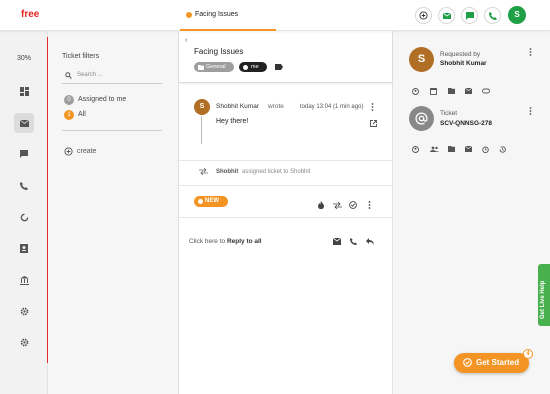 The image size is (550, 394). What do you see at coordinates (87, 151) in the screenshot?
I see `create-label: create` at bounding box center [87, 151].